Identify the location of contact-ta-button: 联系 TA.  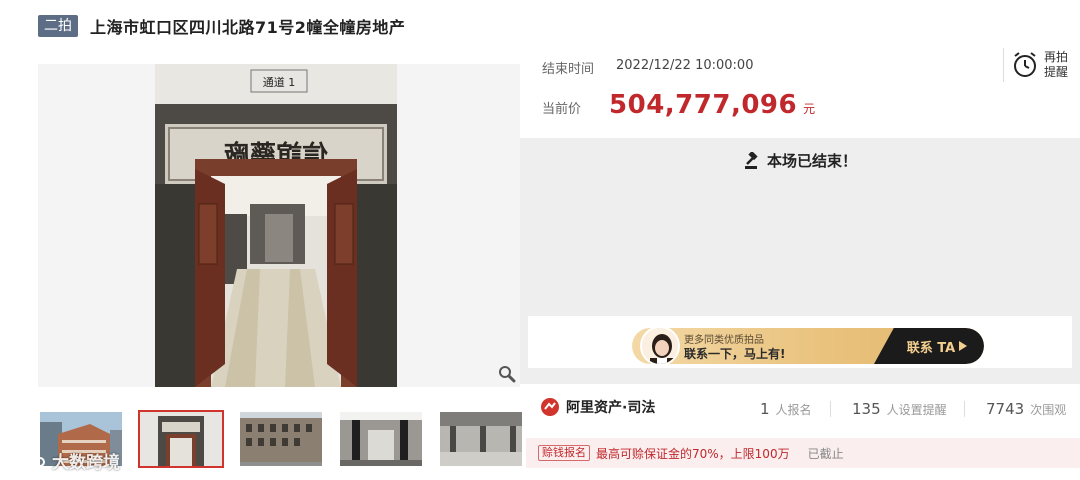
(929, 346).